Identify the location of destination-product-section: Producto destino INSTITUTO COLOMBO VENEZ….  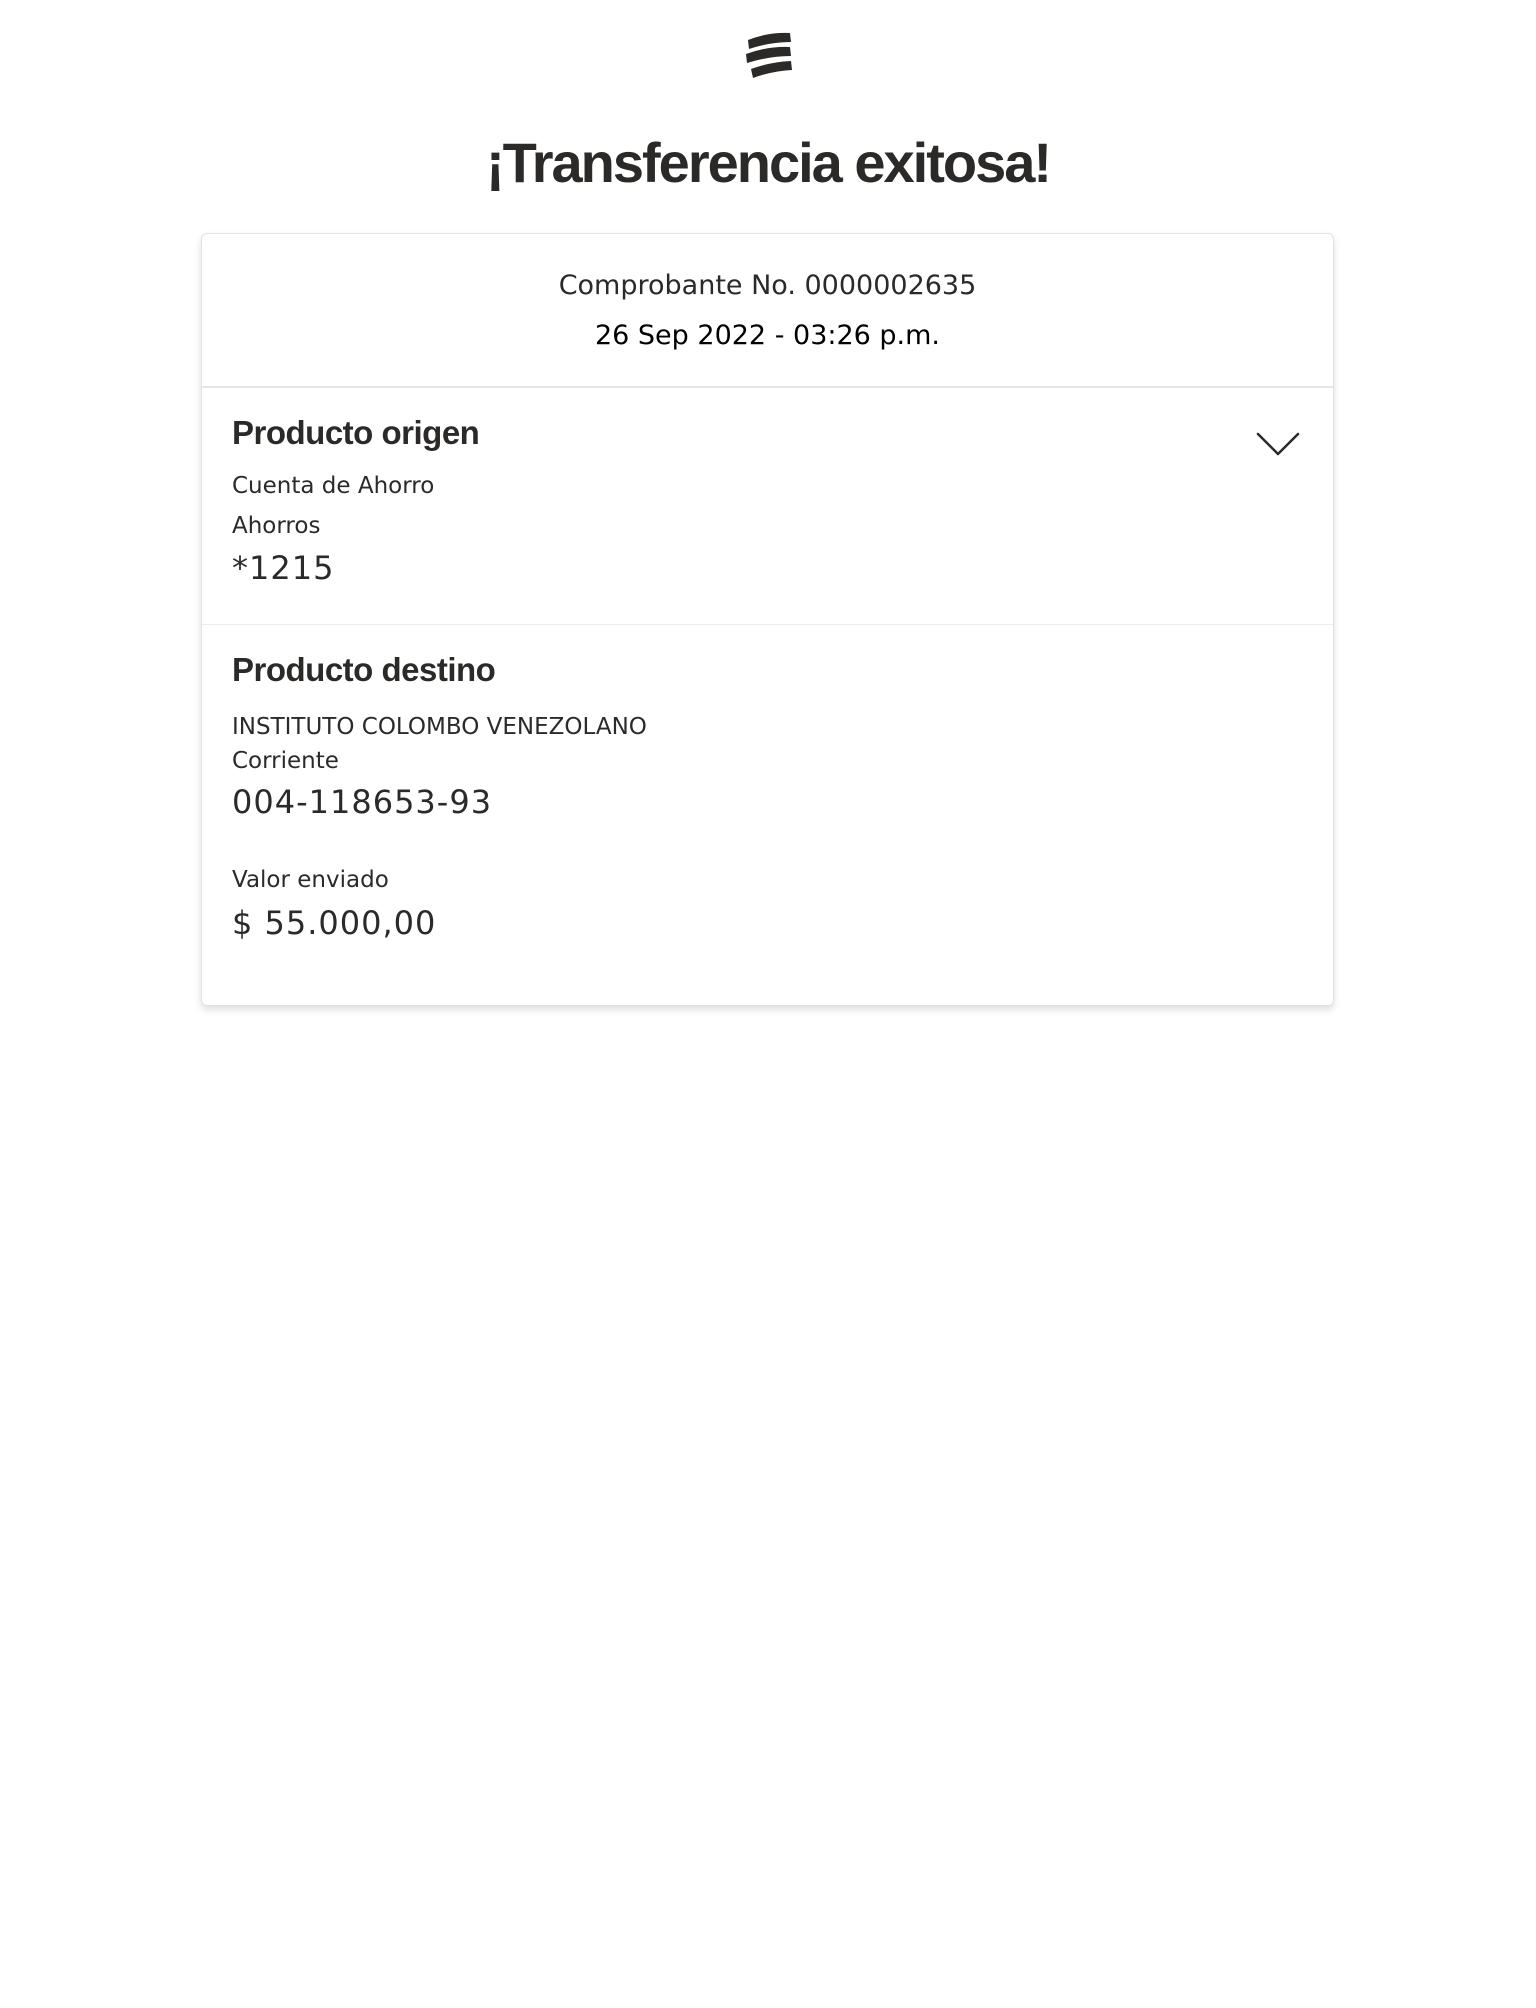
(767, 815).